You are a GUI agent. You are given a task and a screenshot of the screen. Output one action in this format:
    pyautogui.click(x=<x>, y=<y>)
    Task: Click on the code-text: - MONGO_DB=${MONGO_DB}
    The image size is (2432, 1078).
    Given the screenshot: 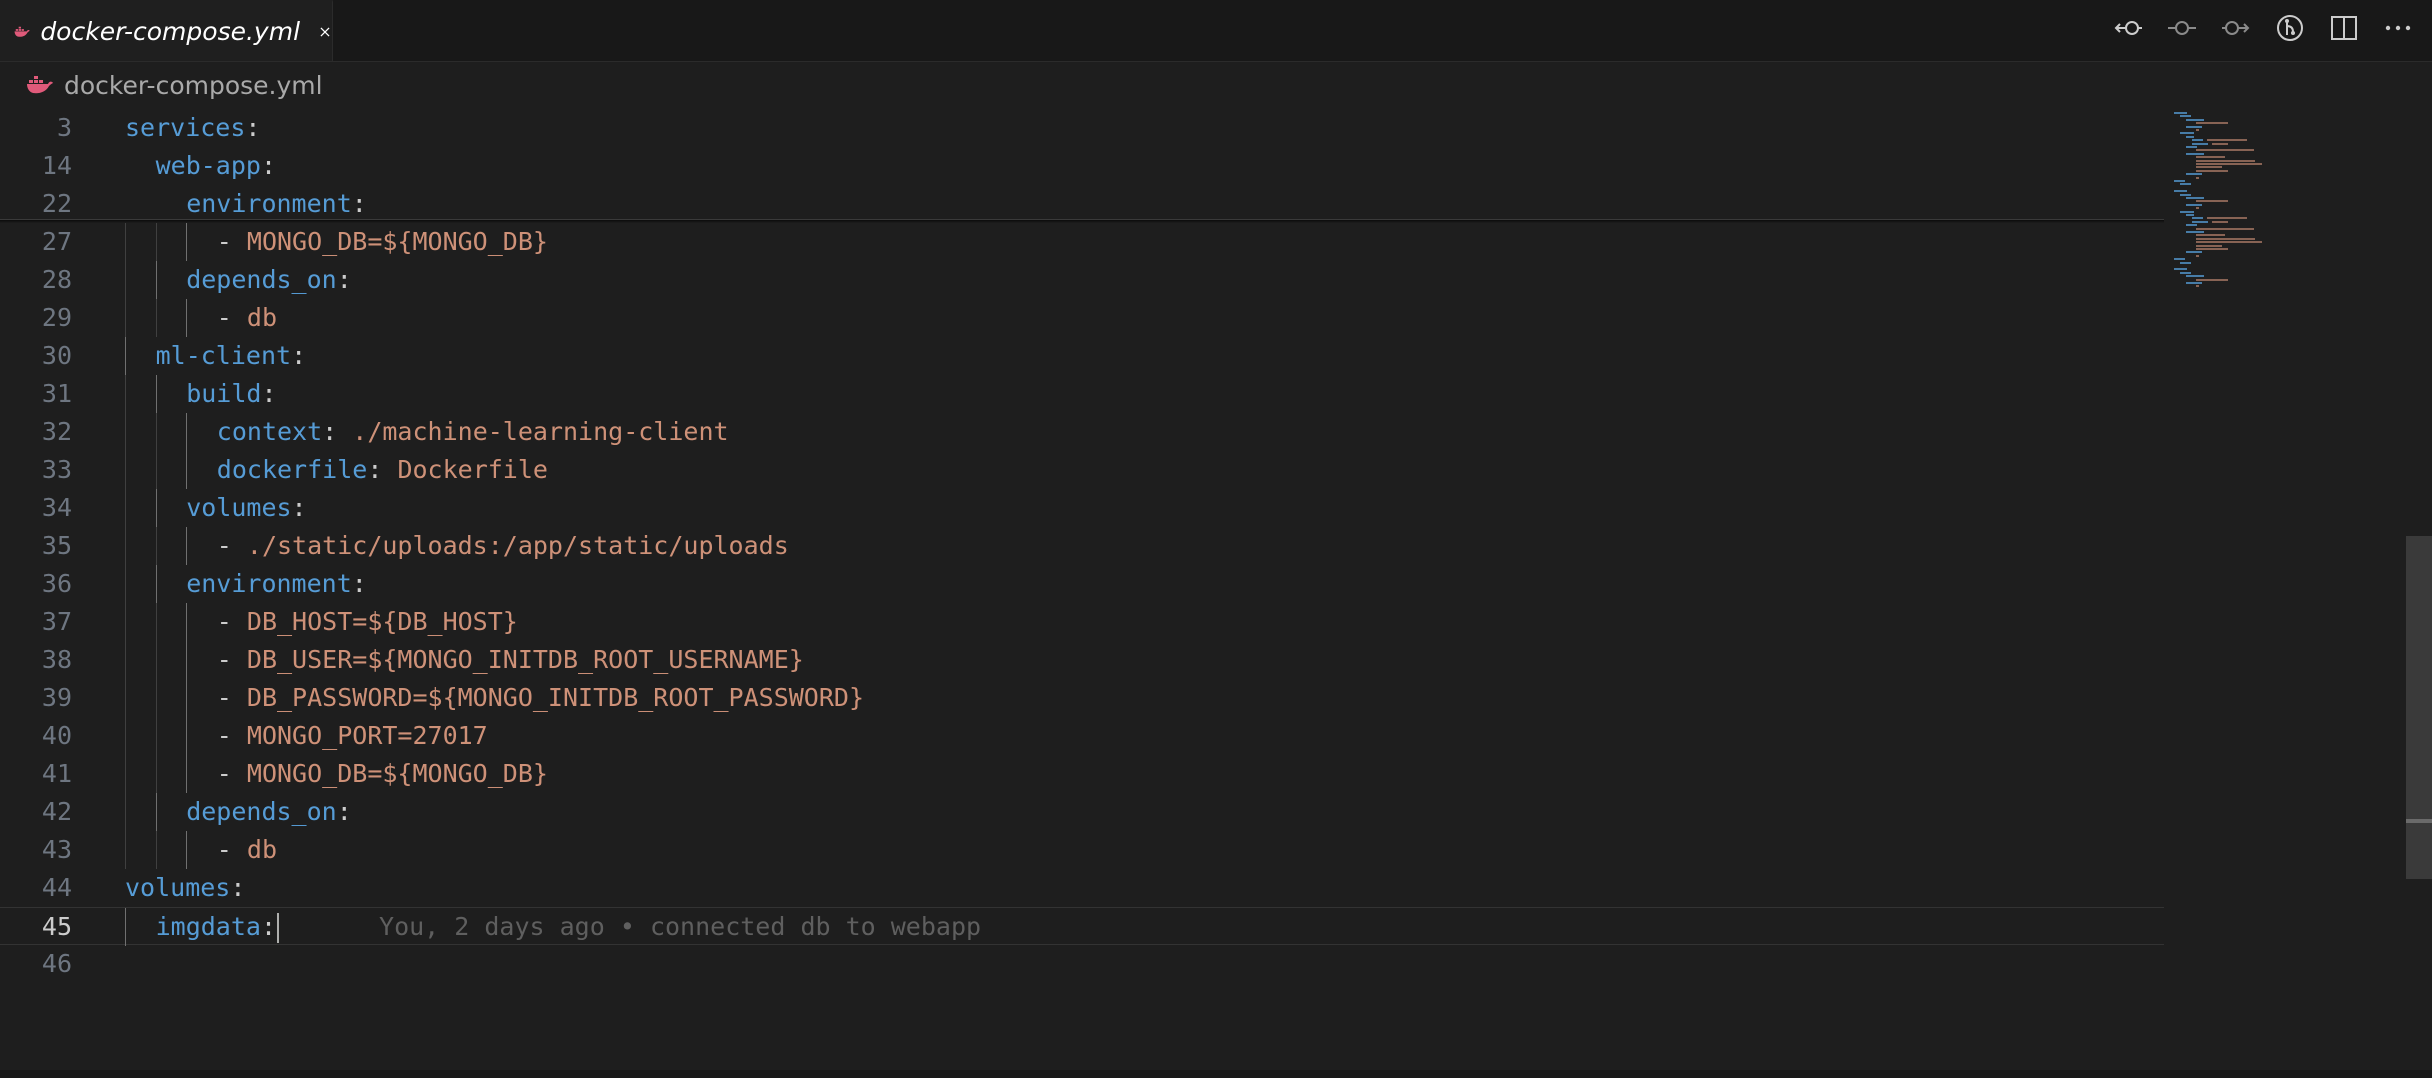 What is the action you would take?
    pyautogui.click(x=382, y=774)
    